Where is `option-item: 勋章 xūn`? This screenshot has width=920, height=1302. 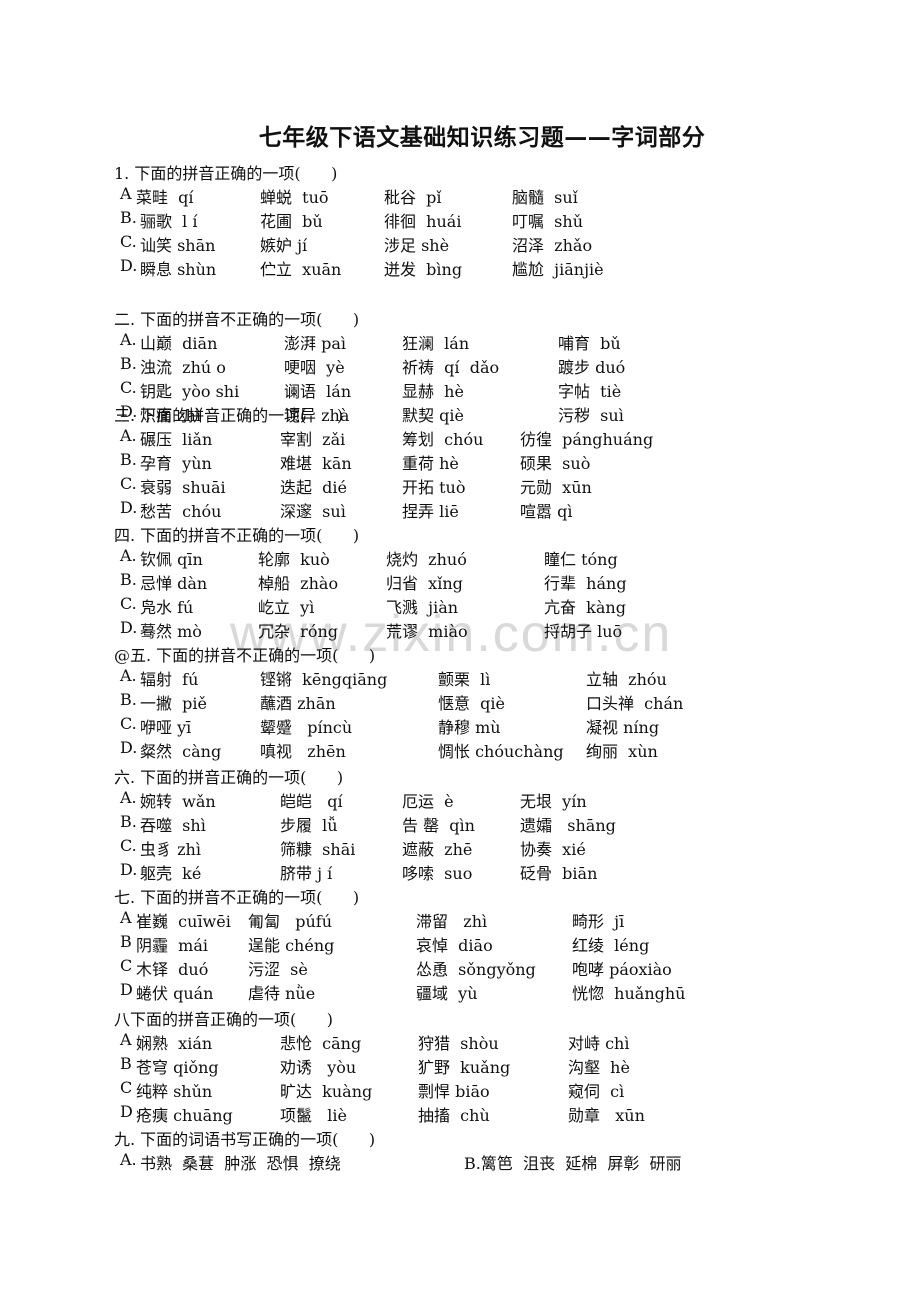 option-item: 勋章 xūn is located at coordinates (606, 1115).